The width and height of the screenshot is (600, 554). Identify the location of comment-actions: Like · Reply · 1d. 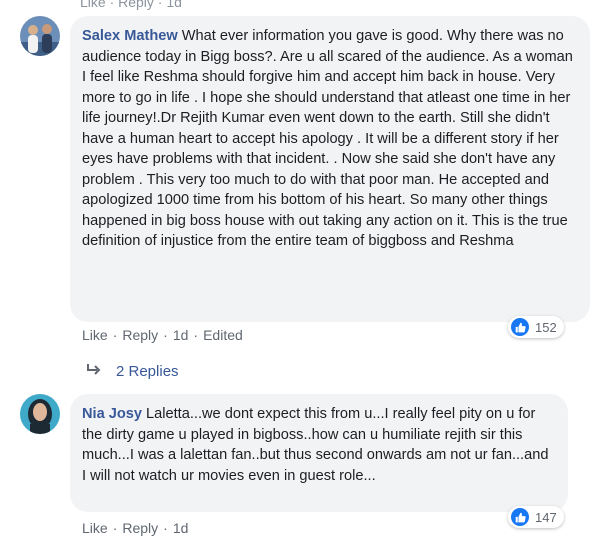
(135, 528).